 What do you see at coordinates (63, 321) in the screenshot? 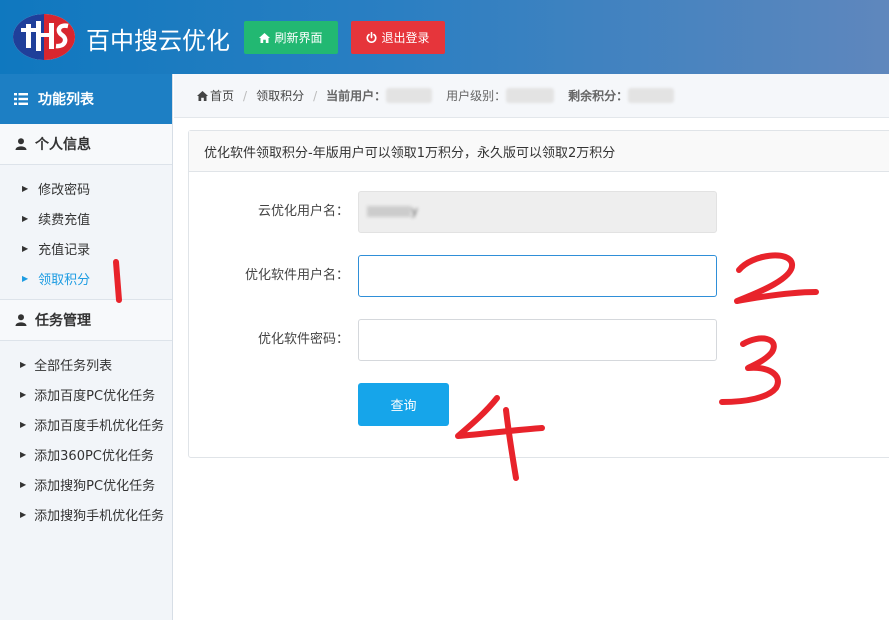
I see `sidebar-group-label: 任务管理` at bounding box center [63, 321].